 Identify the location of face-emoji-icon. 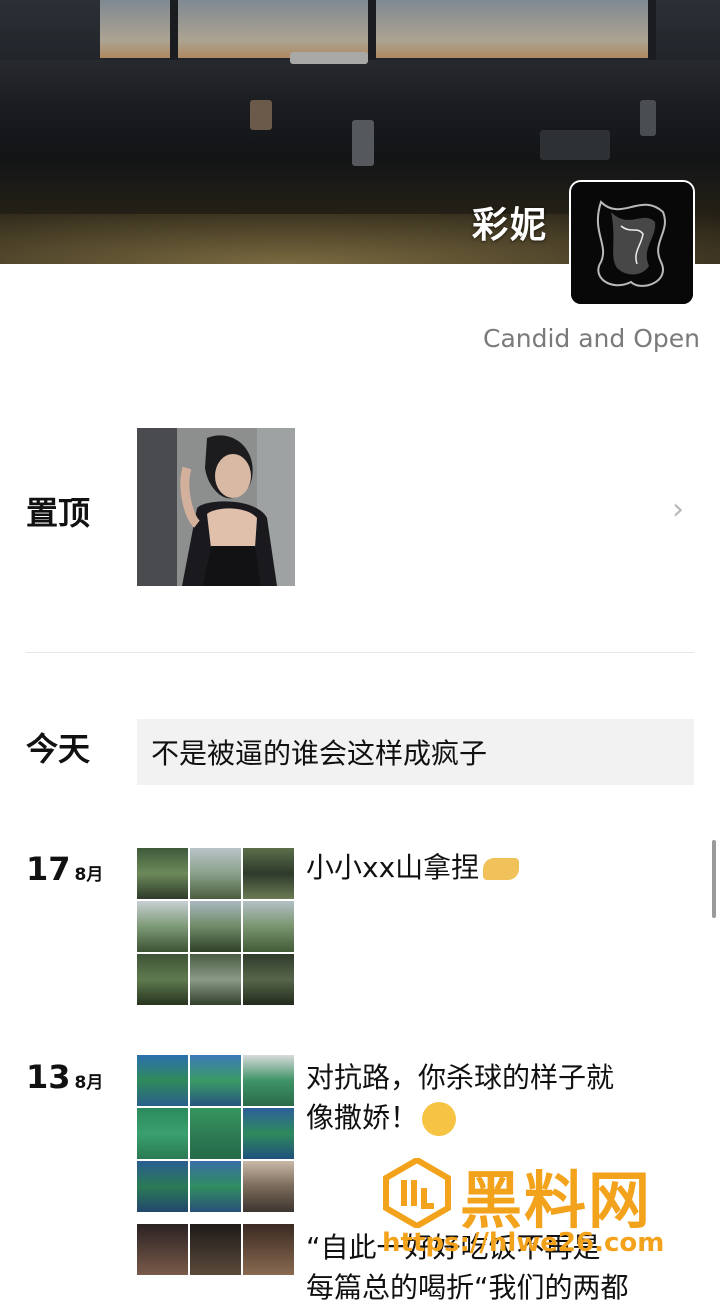
(439, 1119).